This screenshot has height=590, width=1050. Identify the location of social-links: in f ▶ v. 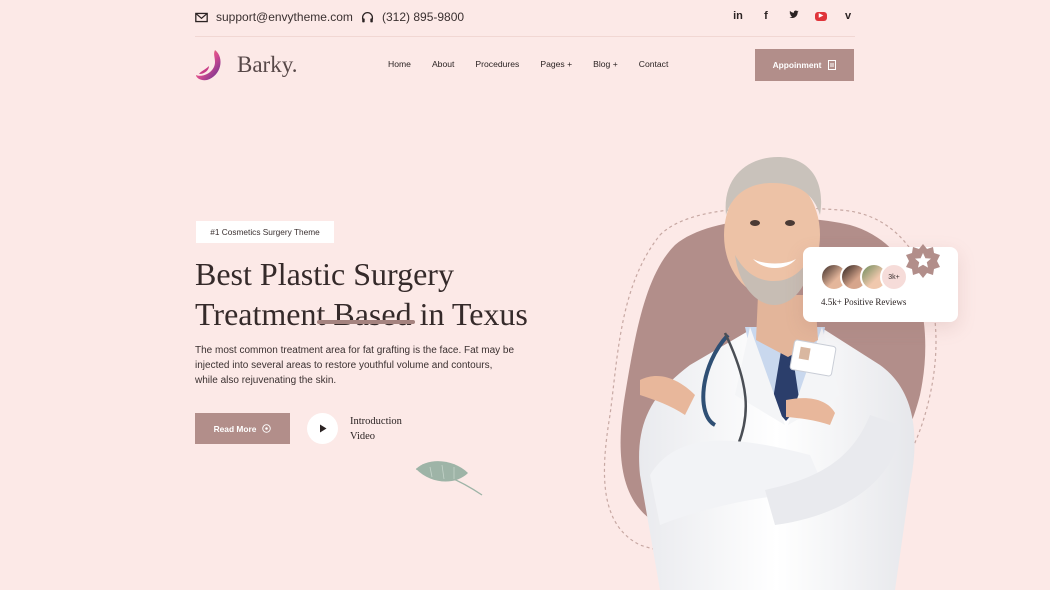
(793, 16).